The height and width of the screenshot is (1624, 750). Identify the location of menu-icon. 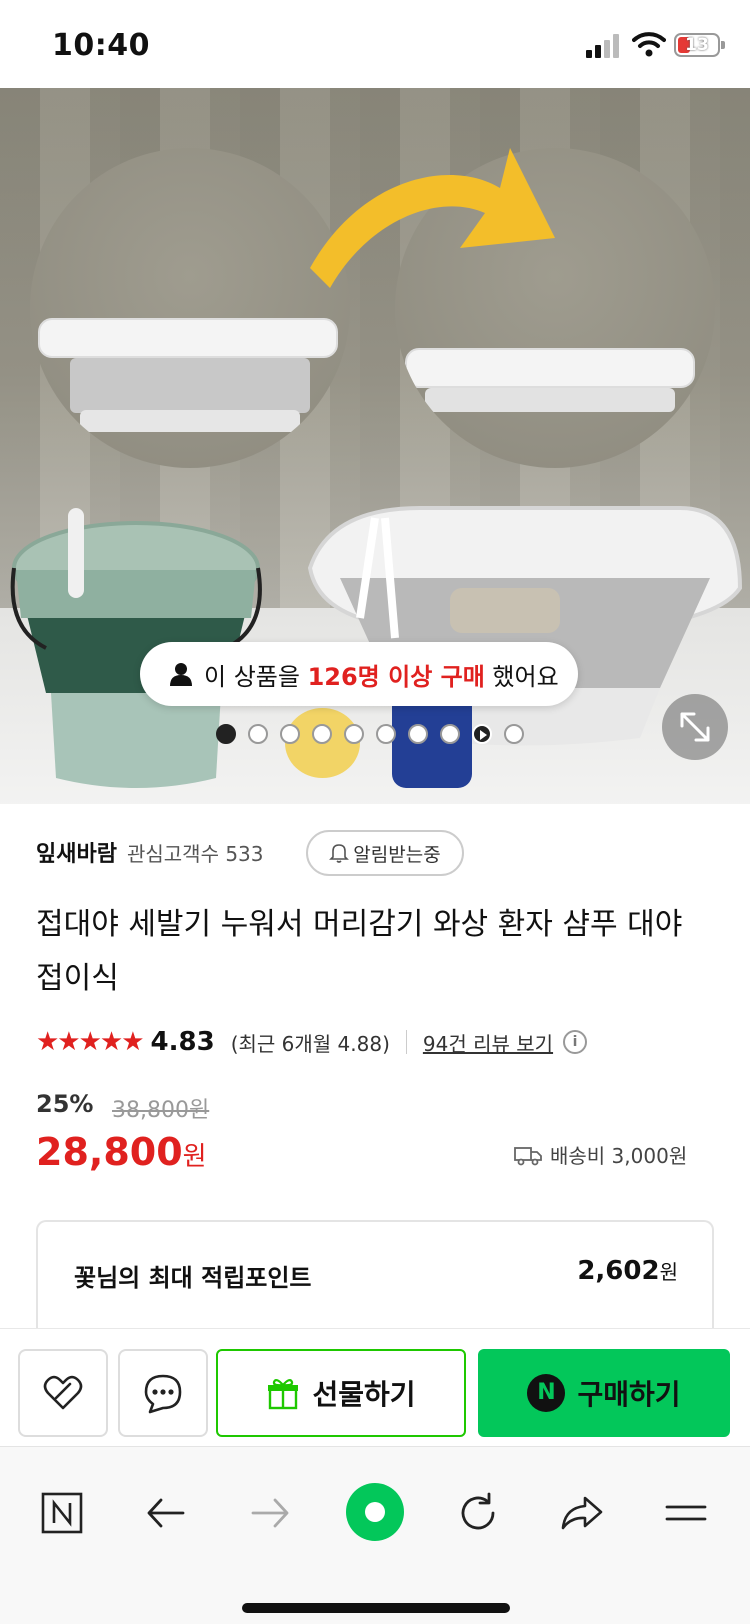
(686, 1513).